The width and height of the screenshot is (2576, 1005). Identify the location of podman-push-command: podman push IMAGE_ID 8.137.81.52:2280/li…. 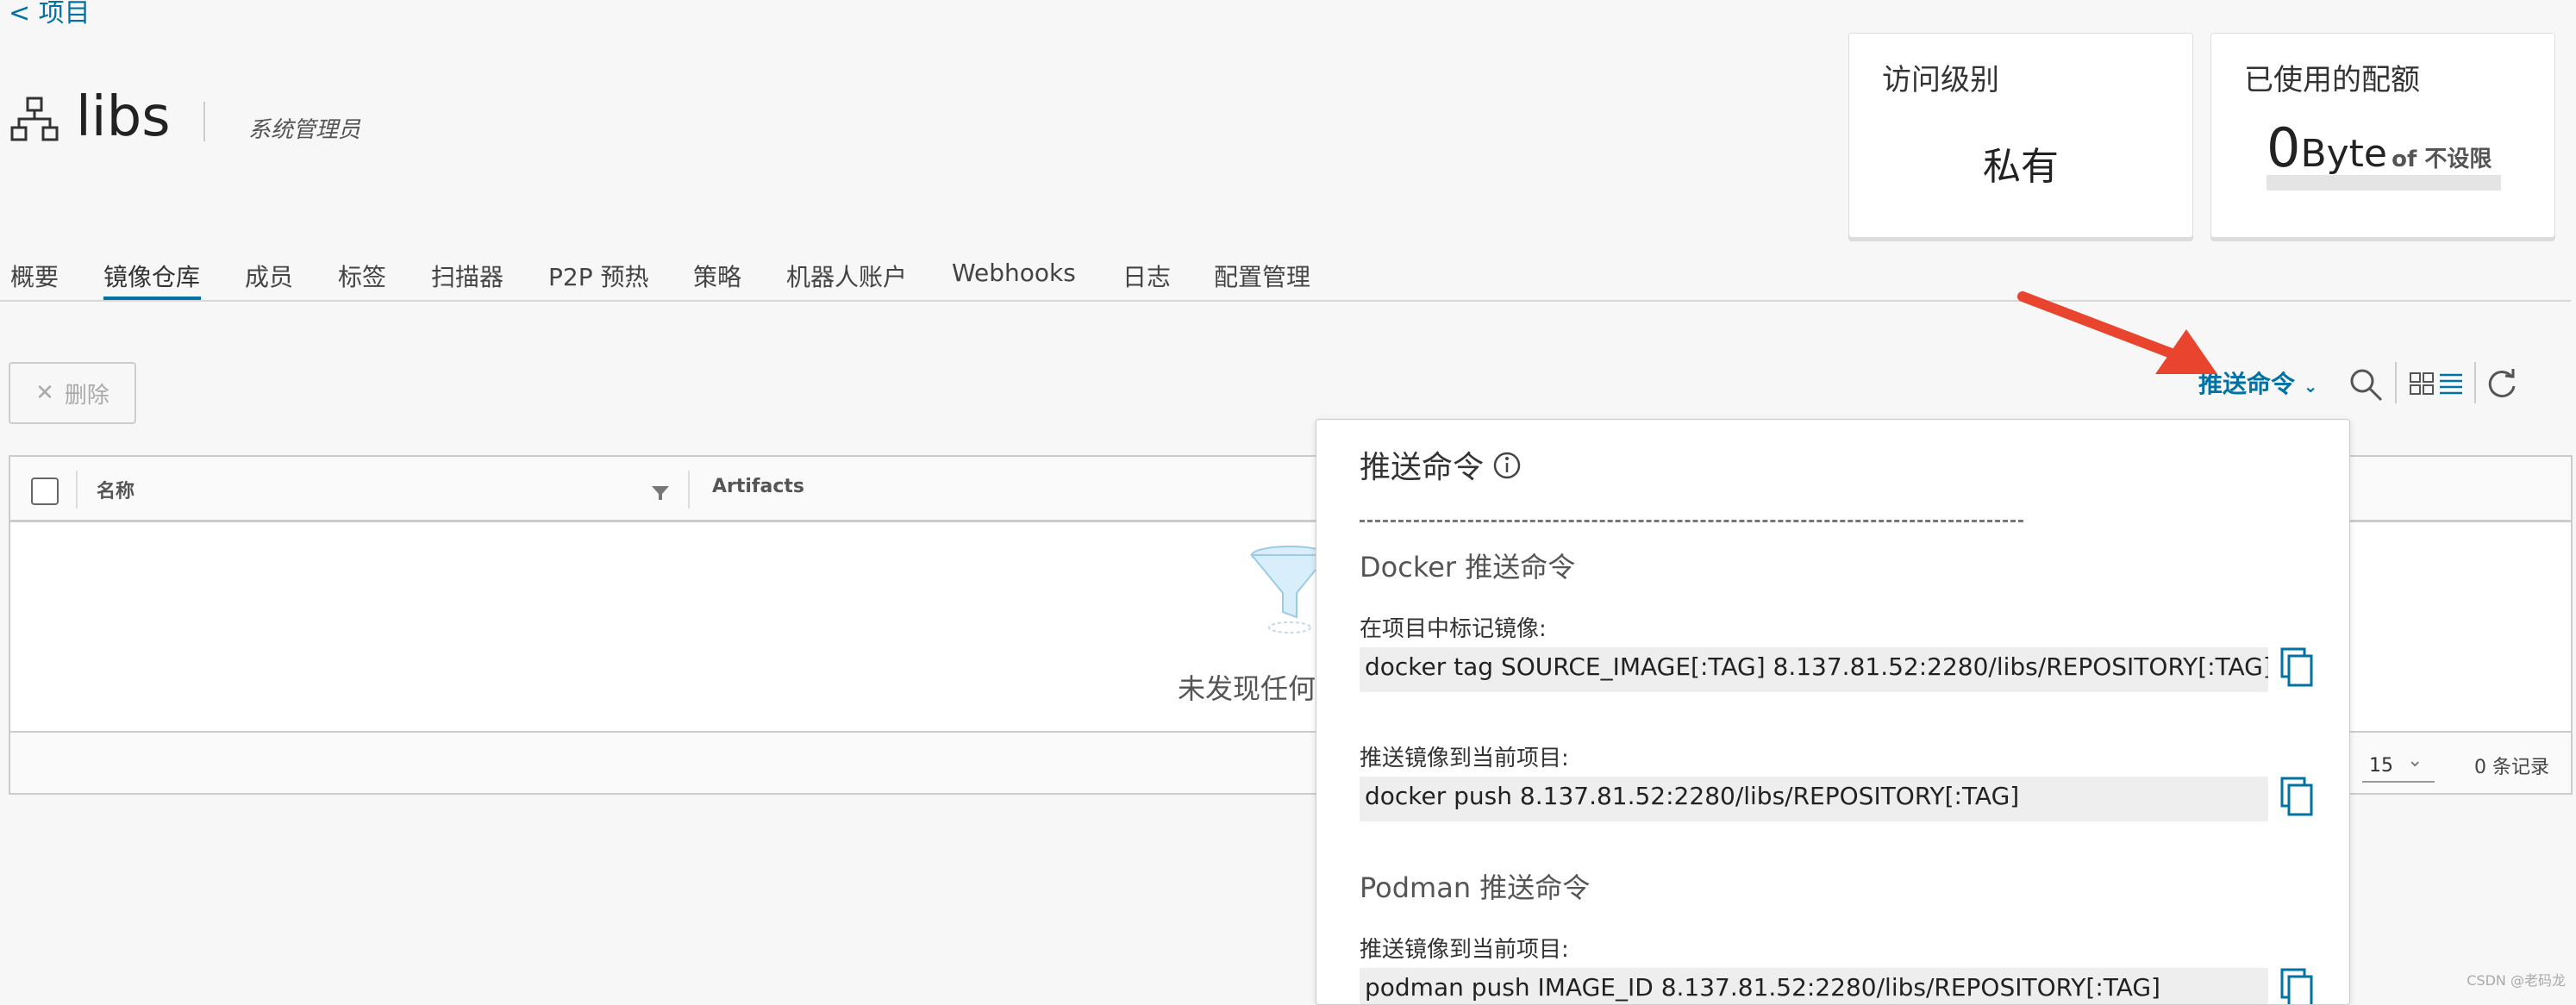
(1814, 986).